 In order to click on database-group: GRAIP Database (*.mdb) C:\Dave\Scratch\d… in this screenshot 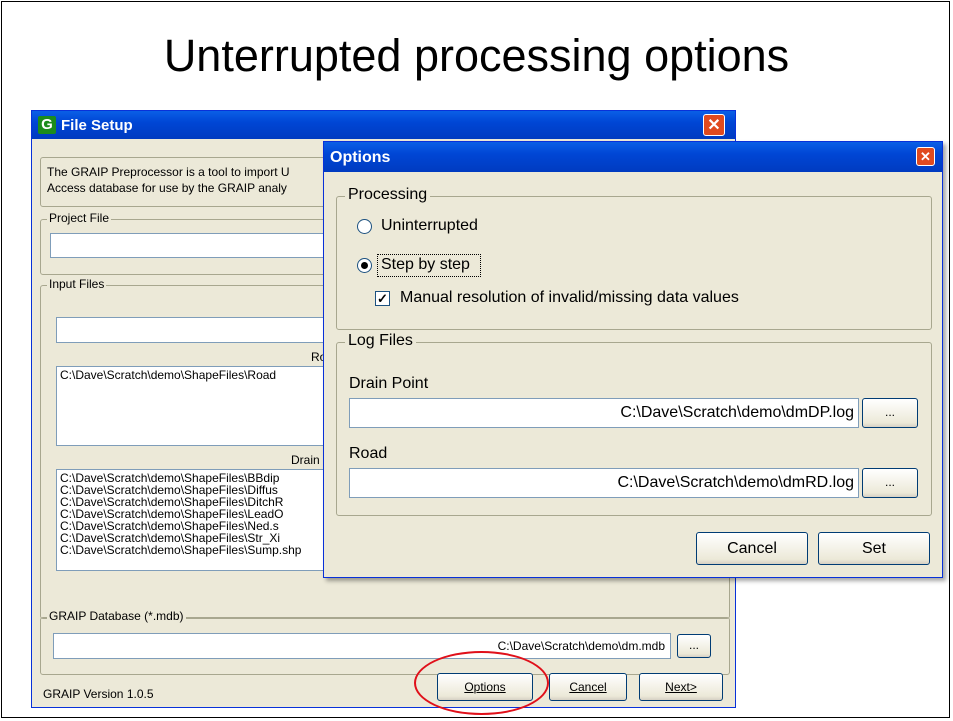, I will do `click(385, 642)`.